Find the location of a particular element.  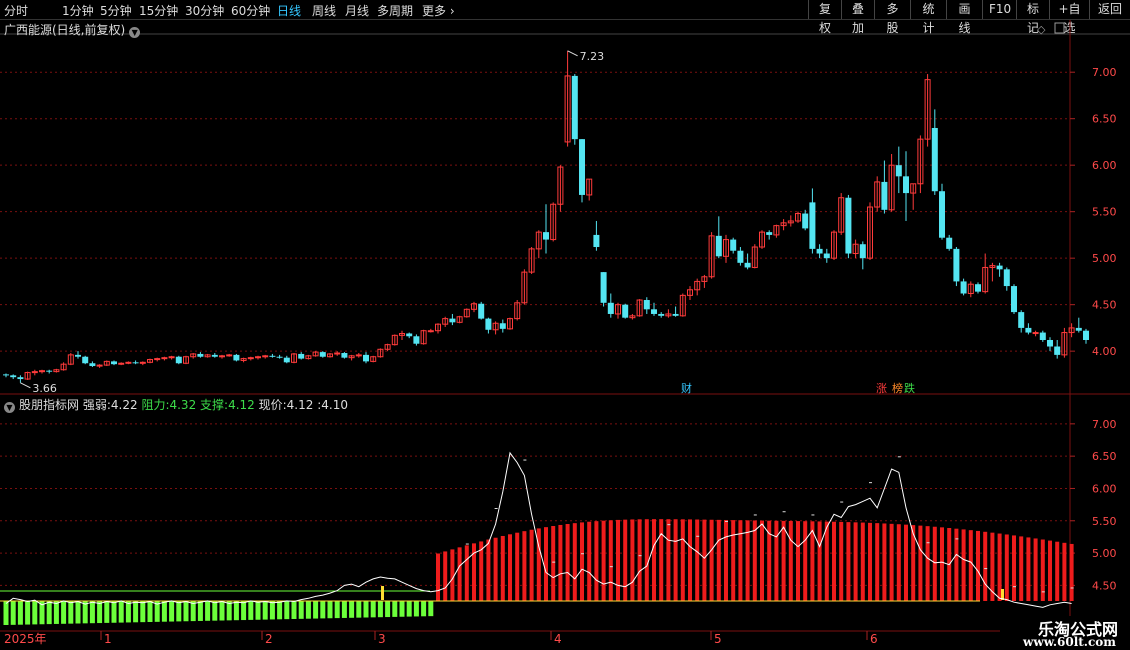

financial-event-marker: 财 is located at coordinates (686, 388).